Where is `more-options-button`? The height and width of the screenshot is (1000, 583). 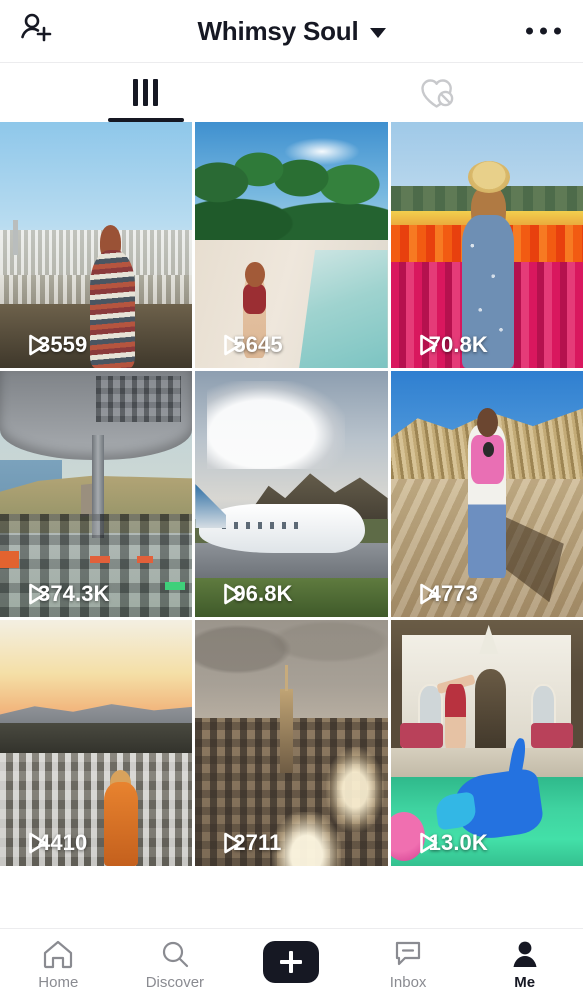
more-options-button is located at coordinates (543, 31).